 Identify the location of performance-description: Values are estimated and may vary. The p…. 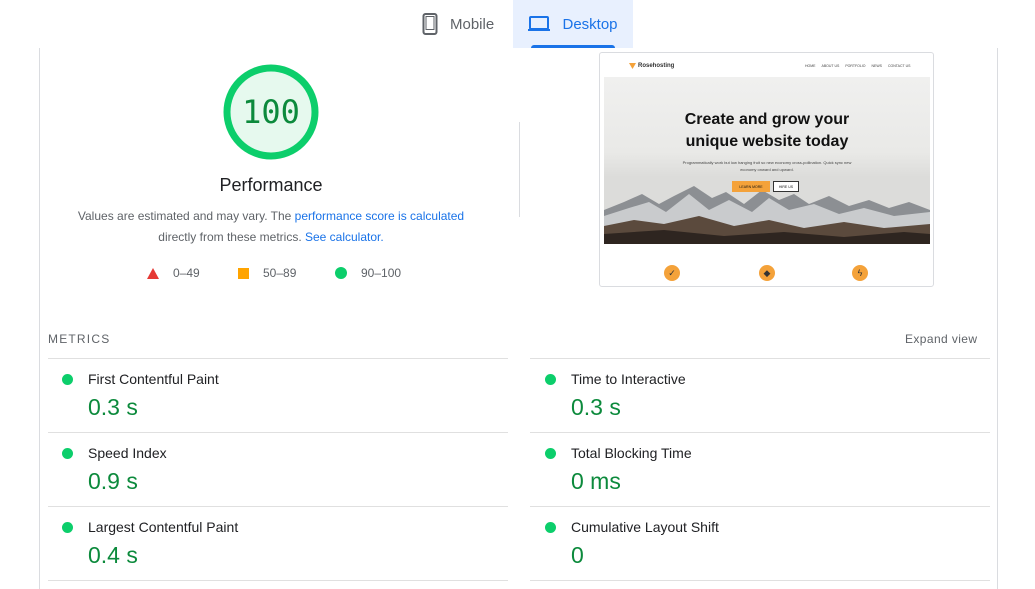
(271, 227).